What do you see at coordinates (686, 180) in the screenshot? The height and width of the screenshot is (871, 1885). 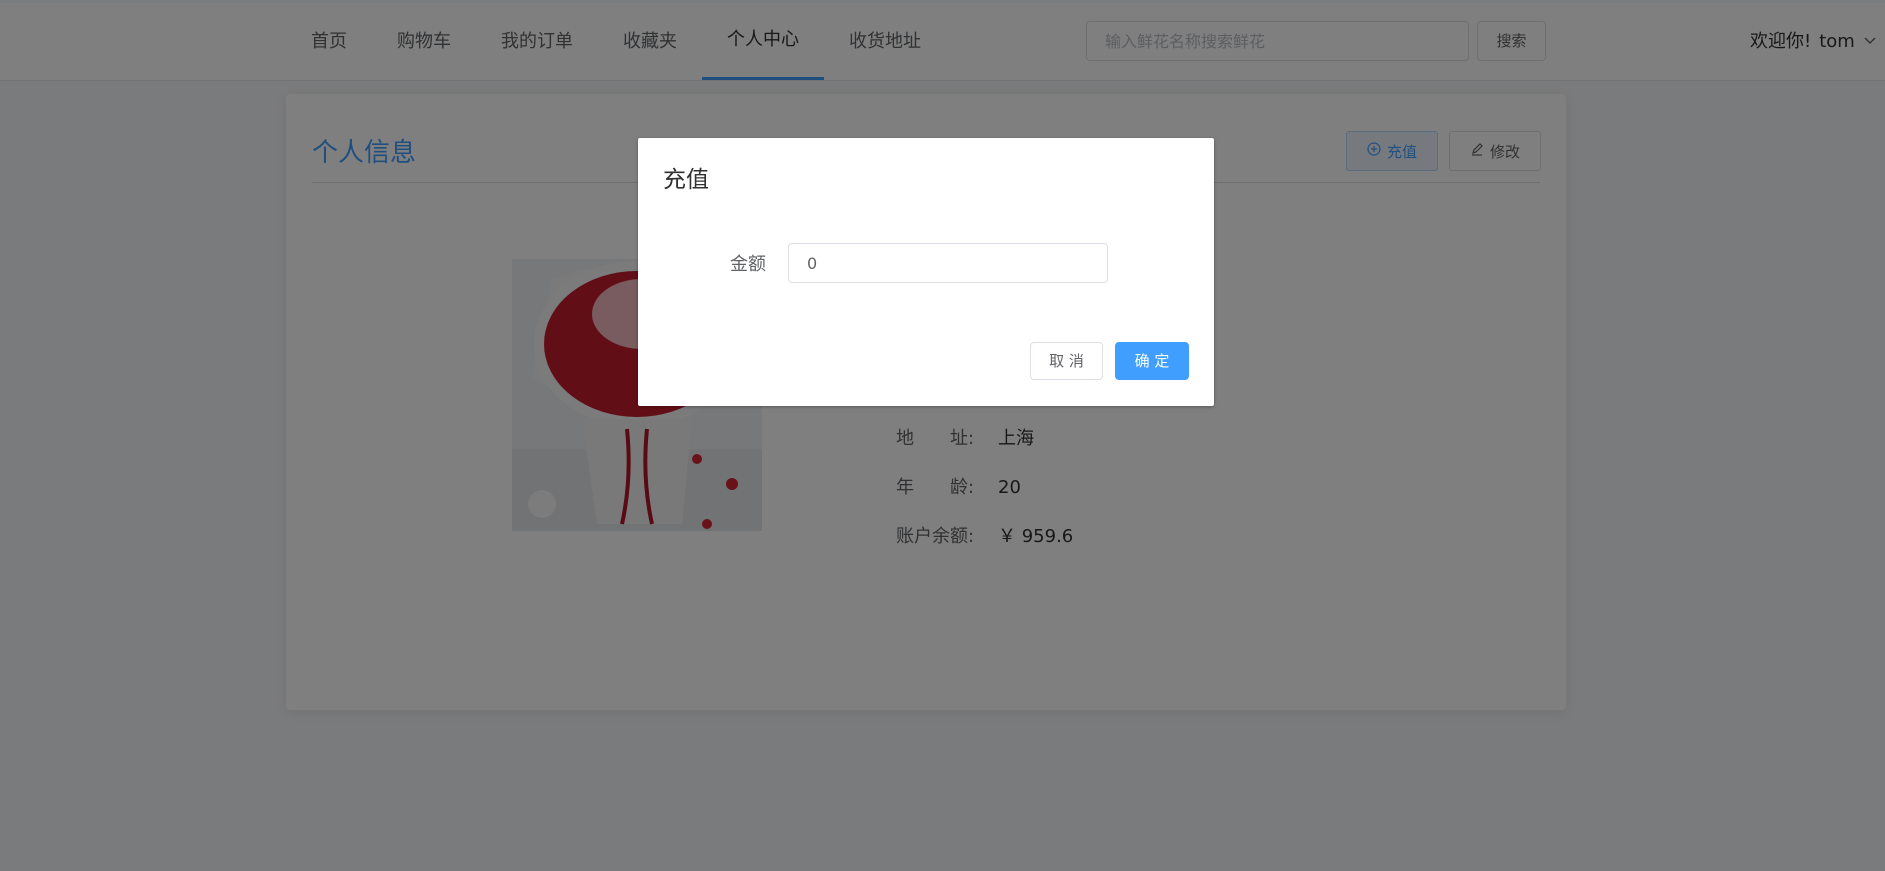 I see `dialog-title: 充值` at bounding box center [686, 180].